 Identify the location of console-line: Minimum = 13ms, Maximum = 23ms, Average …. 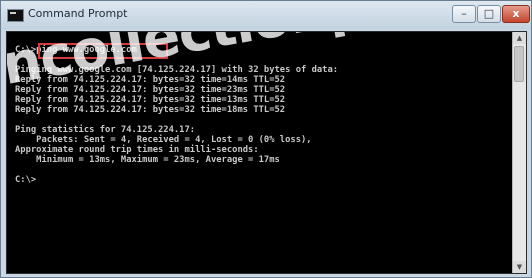
(147, 160).